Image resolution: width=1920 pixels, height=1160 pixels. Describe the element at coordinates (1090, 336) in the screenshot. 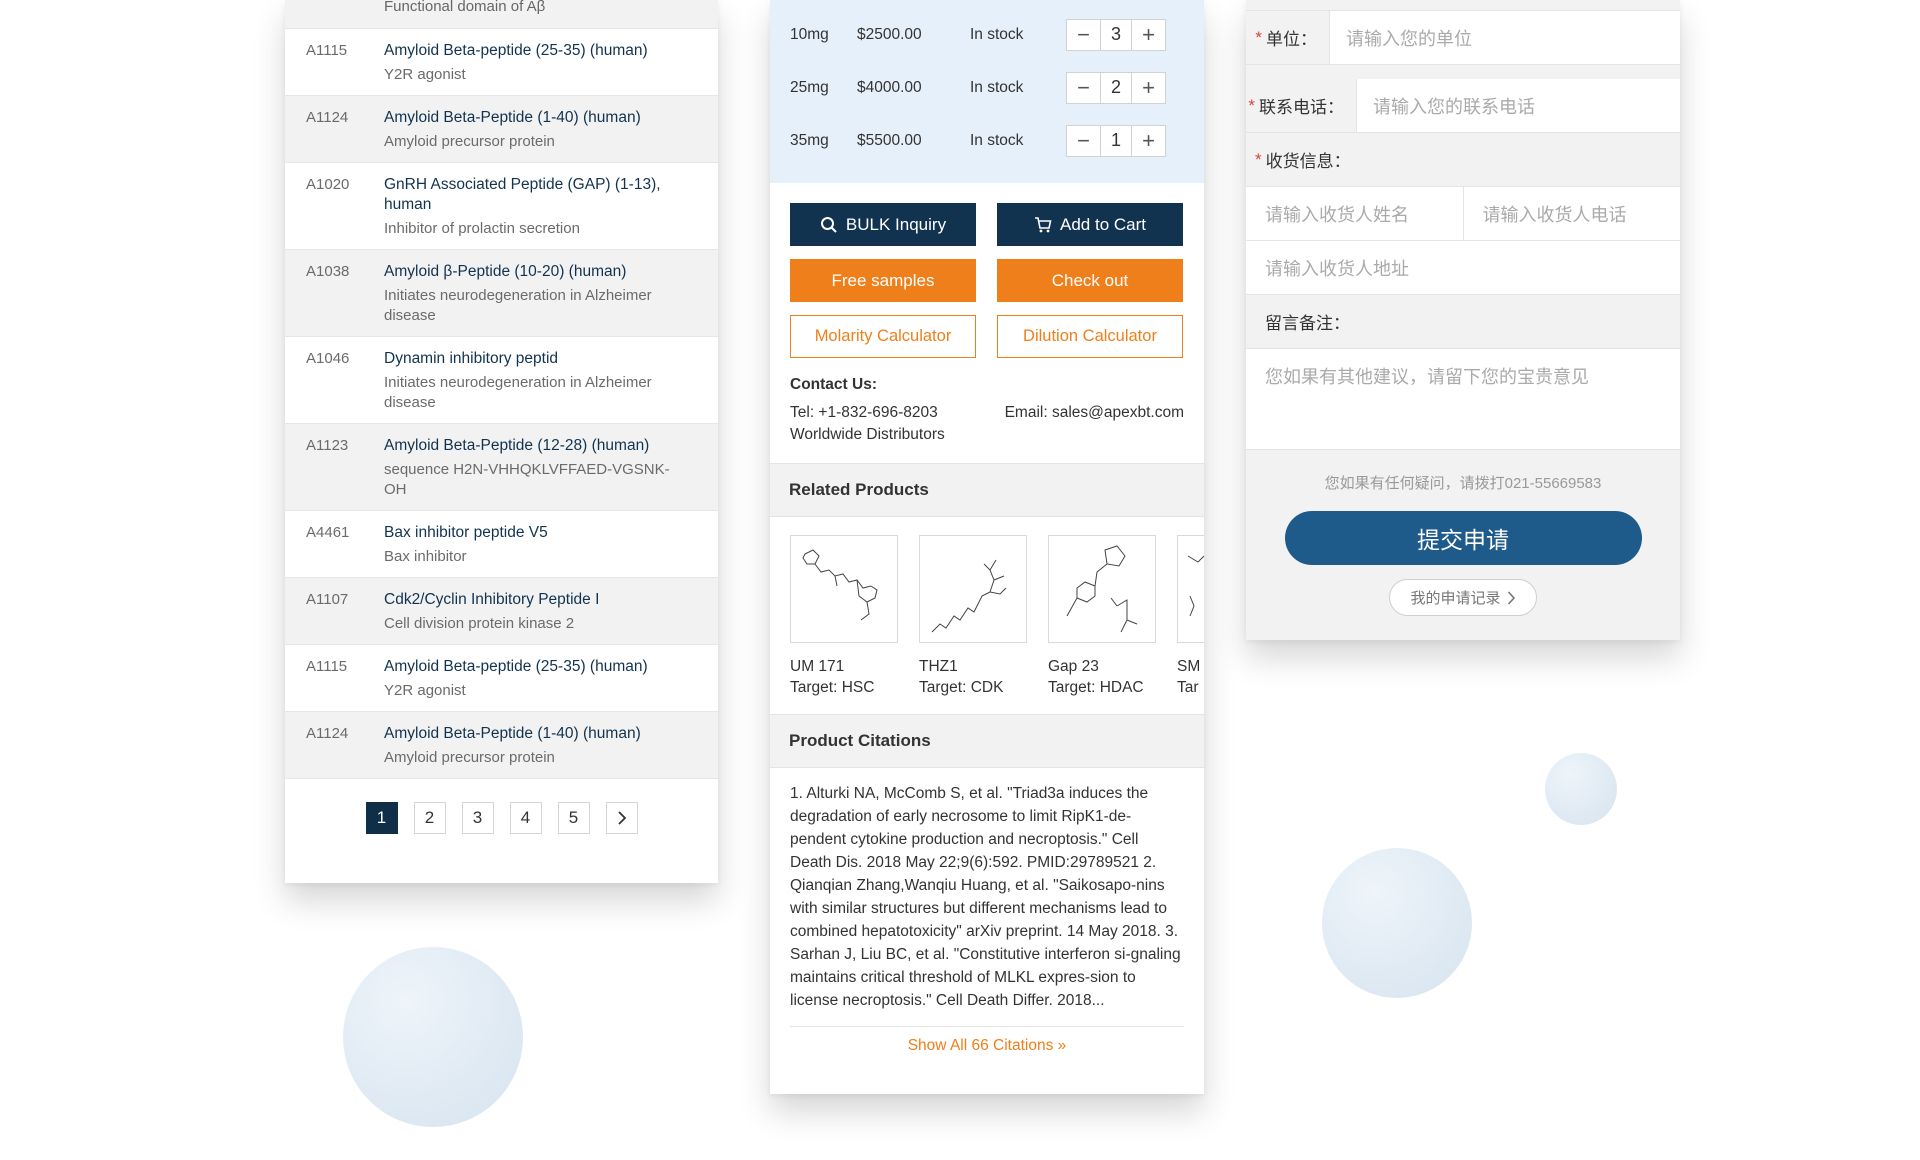

I see `dilution-calculator-button: Dilution Calculator` at that location.